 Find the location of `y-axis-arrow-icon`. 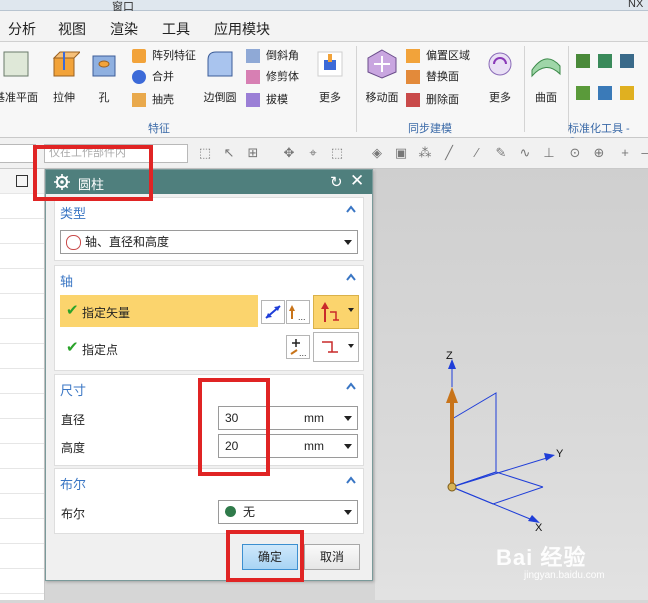

y-axis-arrow-icon is located at coordinates (549, 457).